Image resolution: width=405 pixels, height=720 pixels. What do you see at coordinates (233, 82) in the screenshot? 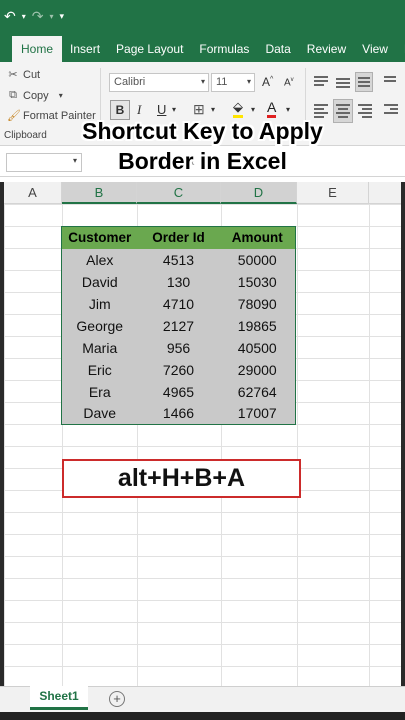
I see `font-size-select: 11 ▾` at bounding box center [233, 82].